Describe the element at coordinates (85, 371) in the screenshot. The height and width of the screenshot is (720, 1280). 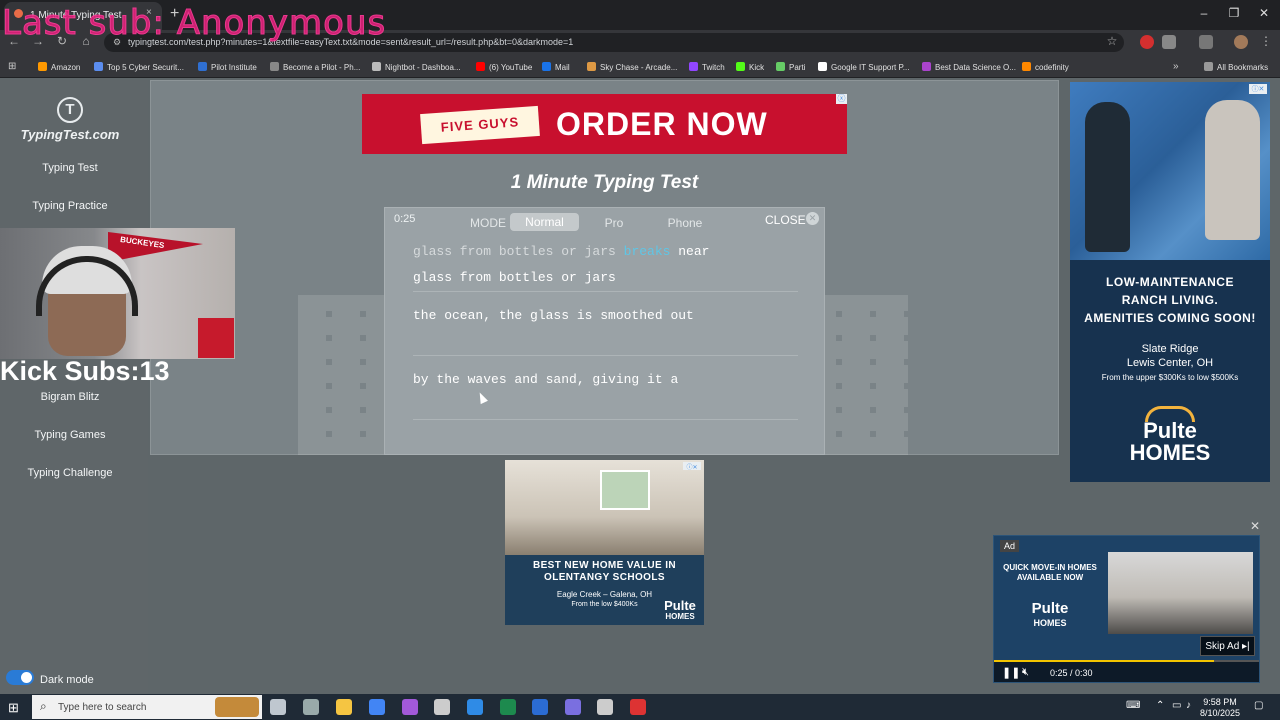
I see `kick-subs-counter: Kick Subs:13` at that location.